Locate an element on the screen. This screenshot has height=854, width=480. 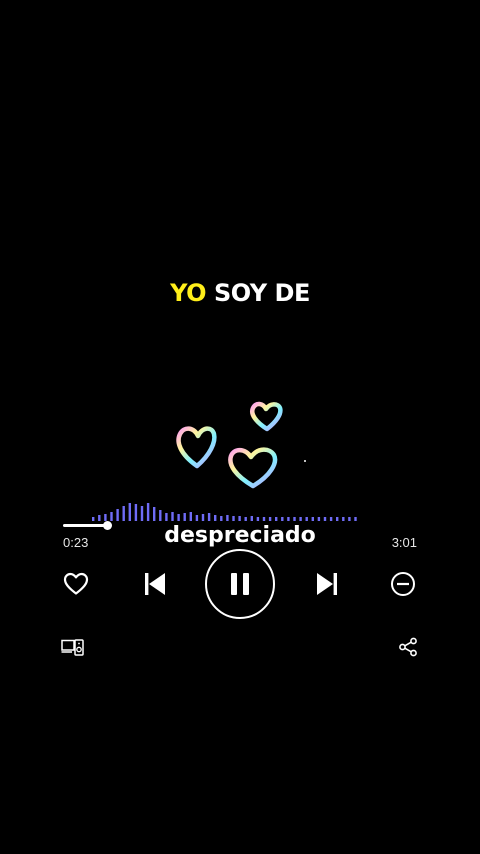
pause-button is located at coordinates (240, 584).